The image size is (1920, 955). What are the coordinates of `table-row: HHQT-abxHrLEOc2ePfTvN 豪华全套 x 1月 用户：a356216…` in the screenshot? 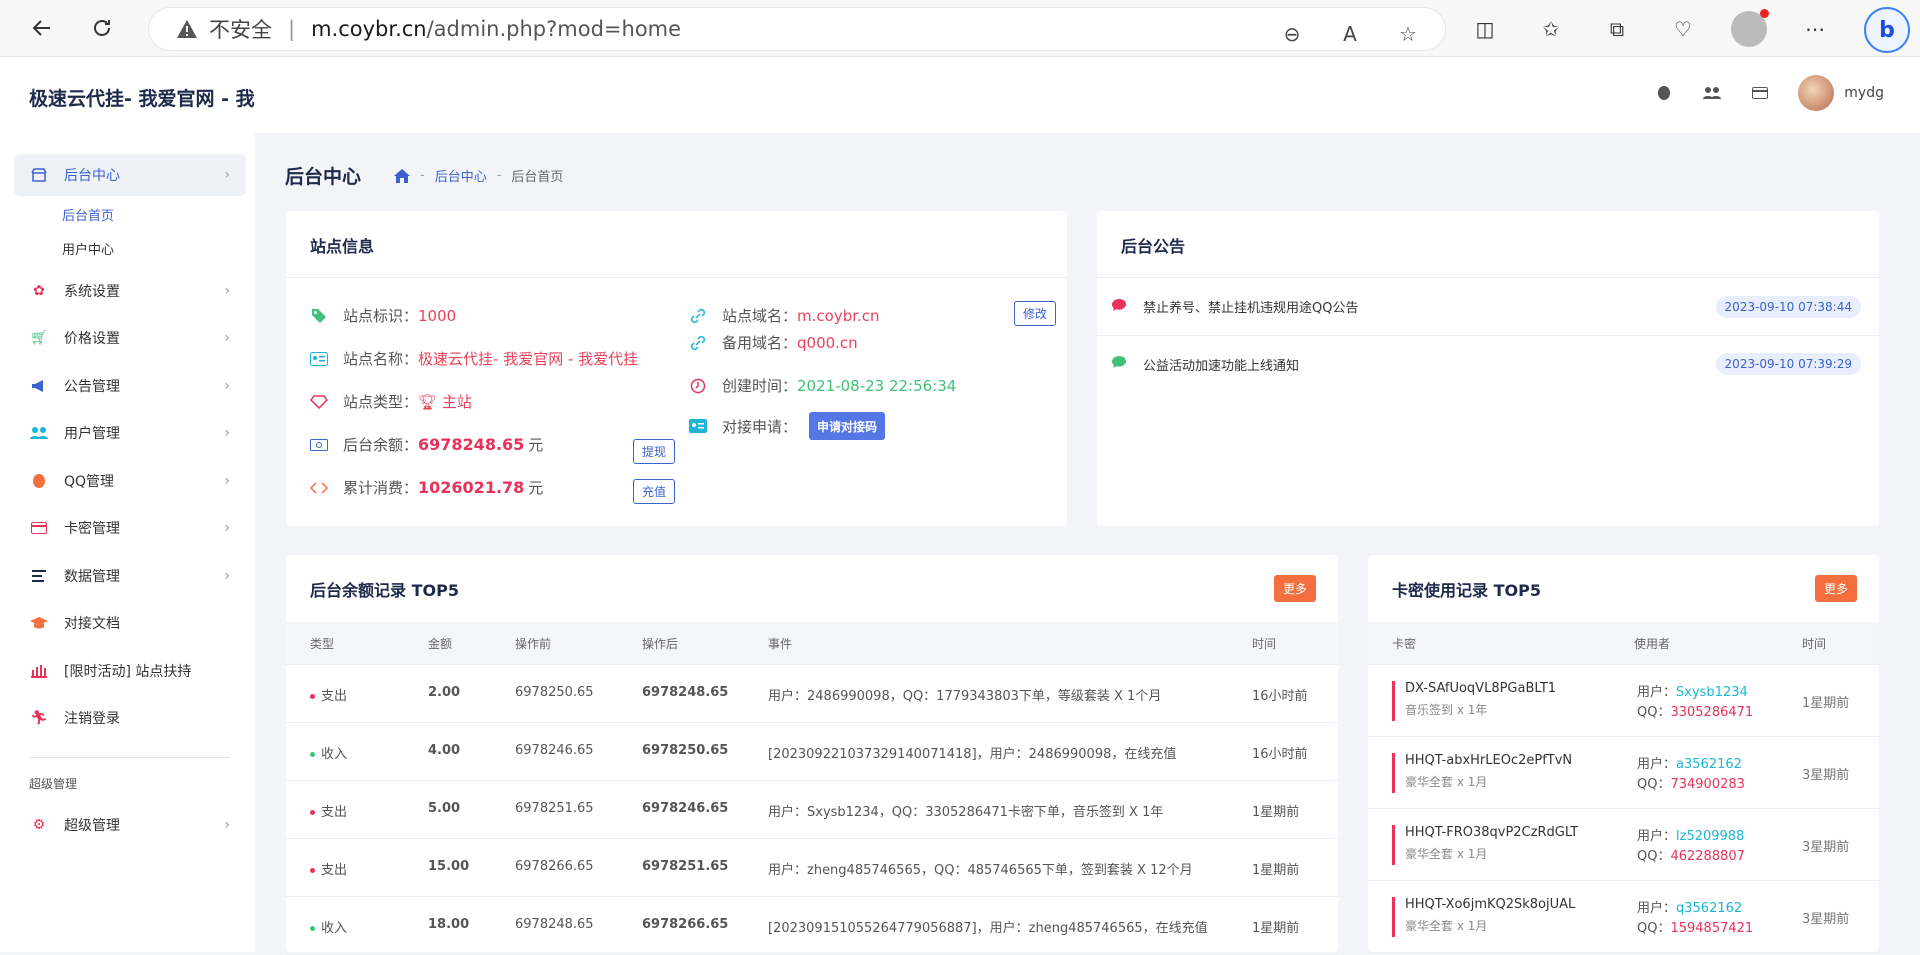 It's located at (1623, 773).